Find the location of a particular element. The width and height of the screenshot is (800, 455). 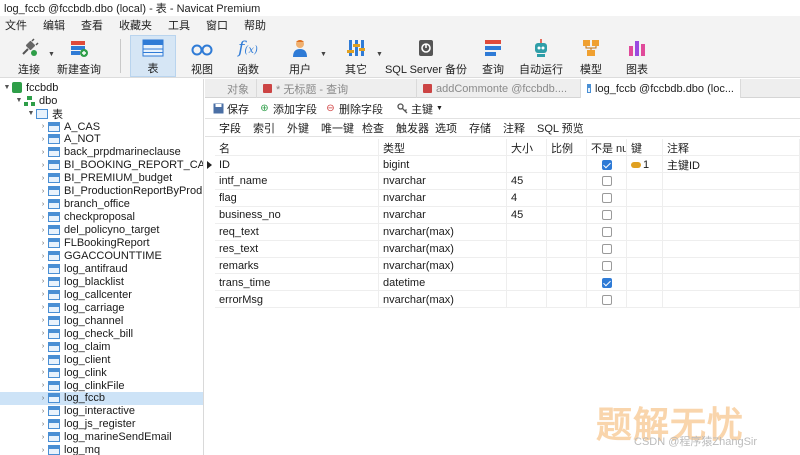

new-query-button: 新建查询 is located at coordinates (79, 56).